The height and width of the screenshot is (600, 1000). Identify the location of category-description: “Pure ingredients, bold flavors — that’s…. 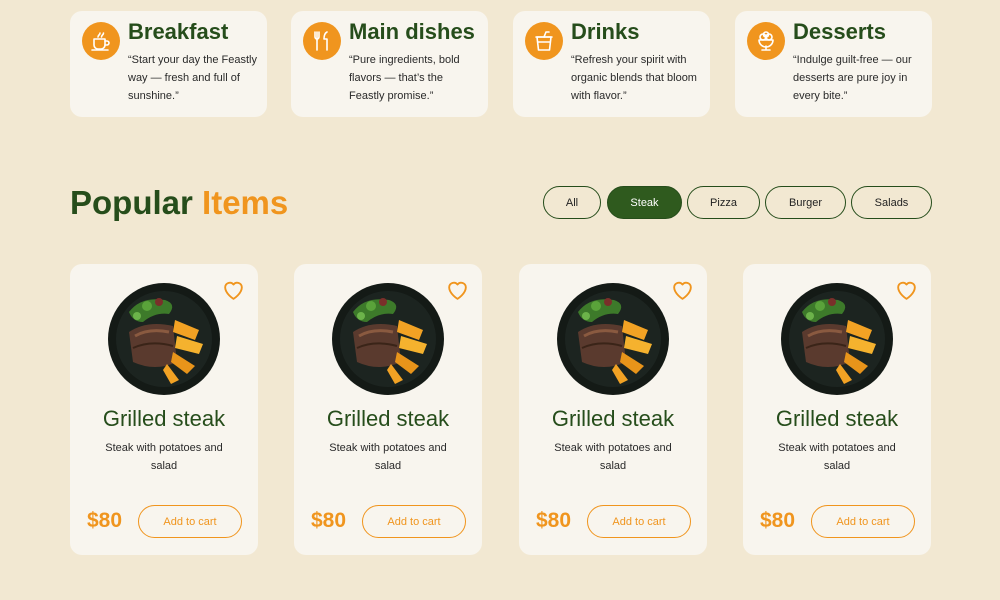
(404, 78).